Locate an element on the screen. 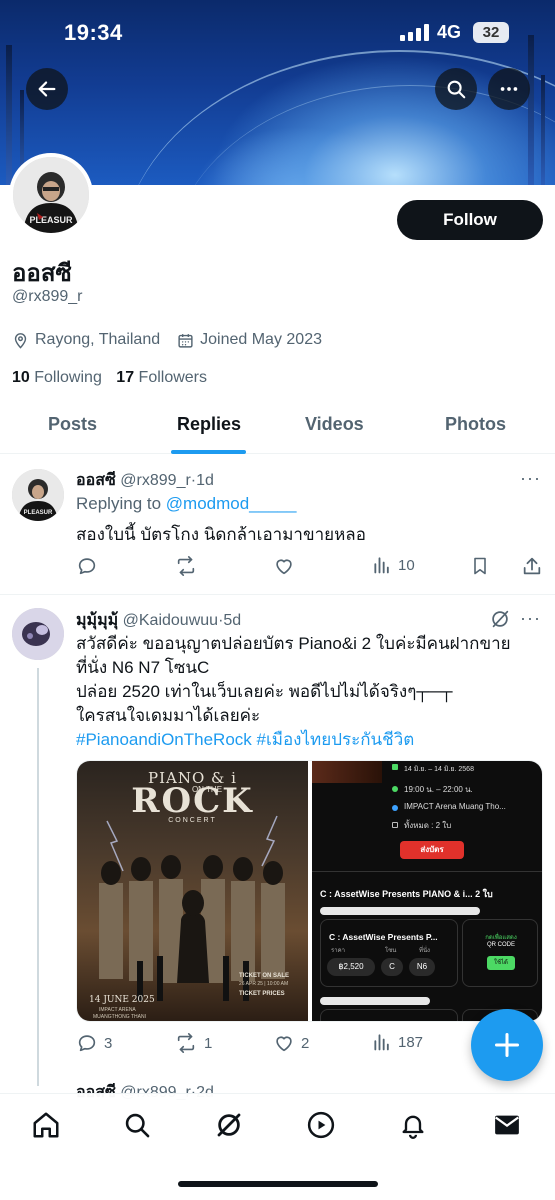 This screenshot has width=555, height=1200. post-avatar: PLEASUR is located at coordinates (38, 495).